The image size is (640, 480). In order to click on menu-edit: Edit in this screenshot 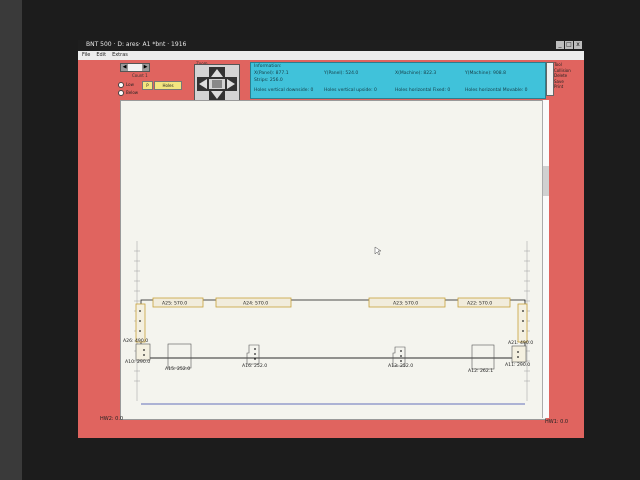, I will do `click(101, 55)`.